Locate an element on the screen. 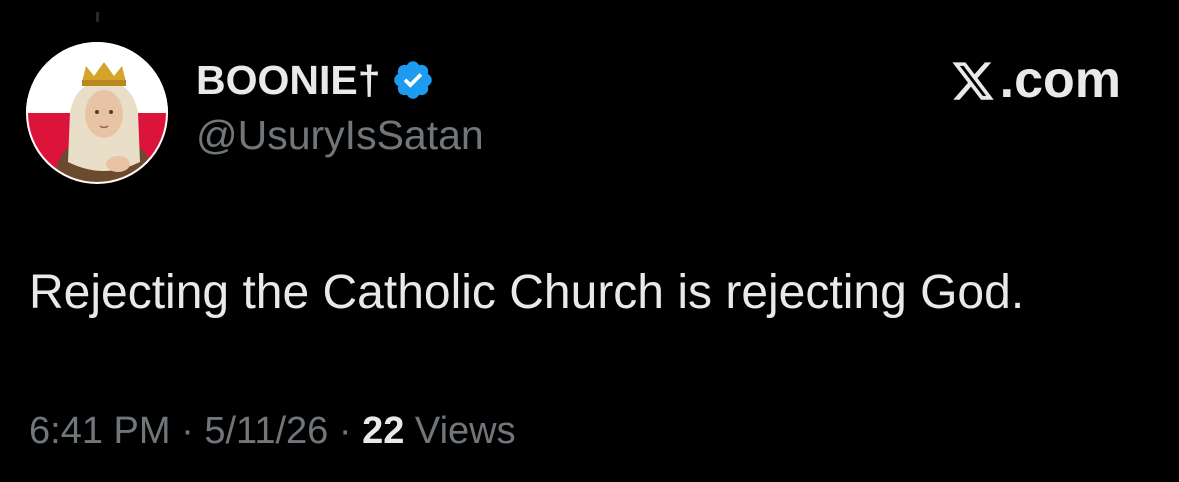 The image size is (1179, 482). tweet-meta: 6:41 PM · 5/11/26 · 22 Views is located at coordinates (272, 431).